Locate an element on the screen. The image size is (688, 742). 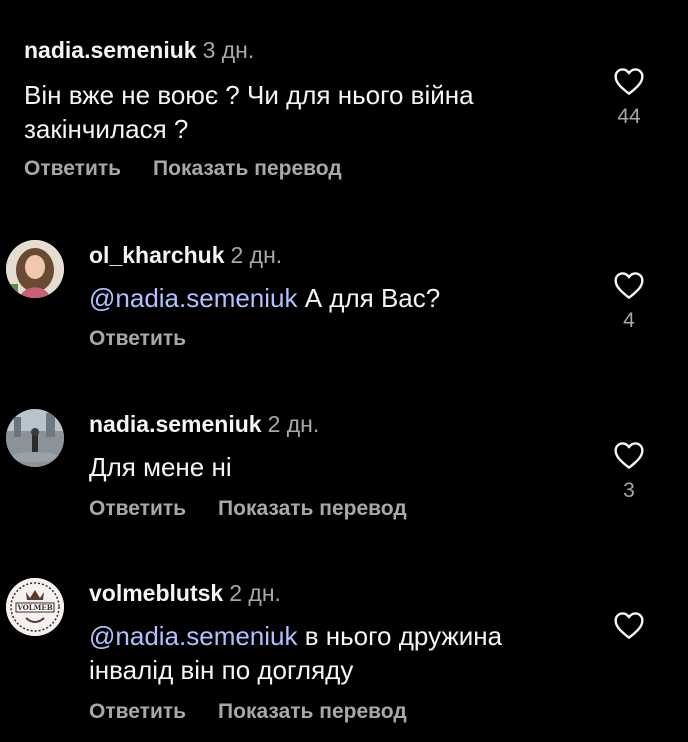
like-control is located at coordinates (629, 625).